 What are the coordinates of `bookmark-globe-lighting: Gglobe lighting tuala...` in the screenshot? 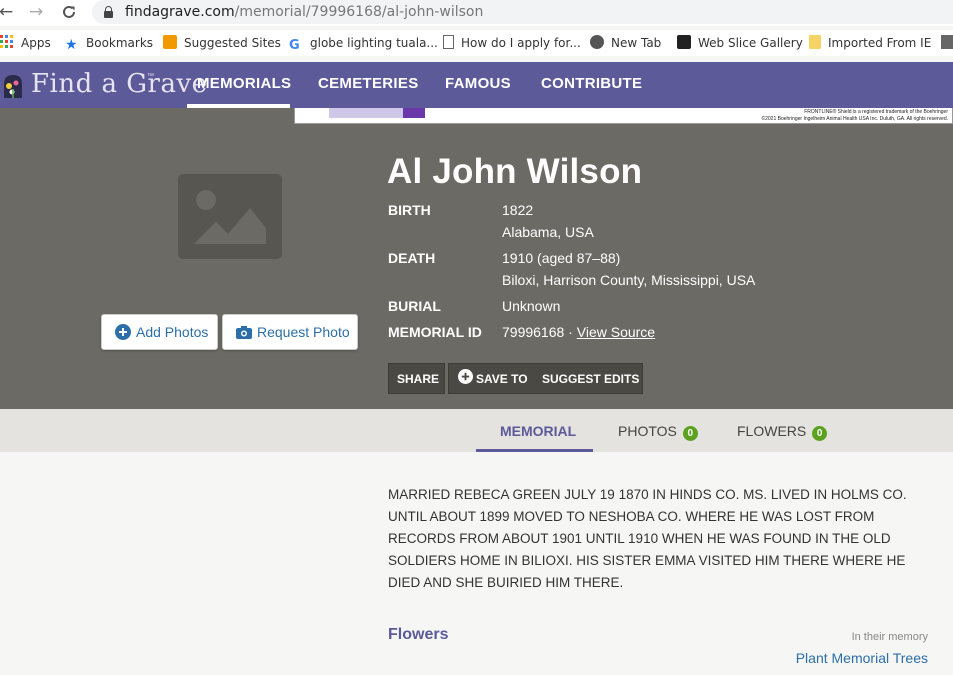 It's located at (363, 43).